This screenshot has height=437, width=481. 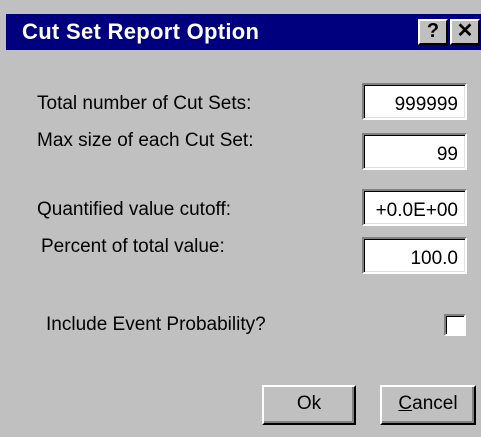 I want to click on max-size-label: Max size of each Cut Set:, so click(x=145, y=140).